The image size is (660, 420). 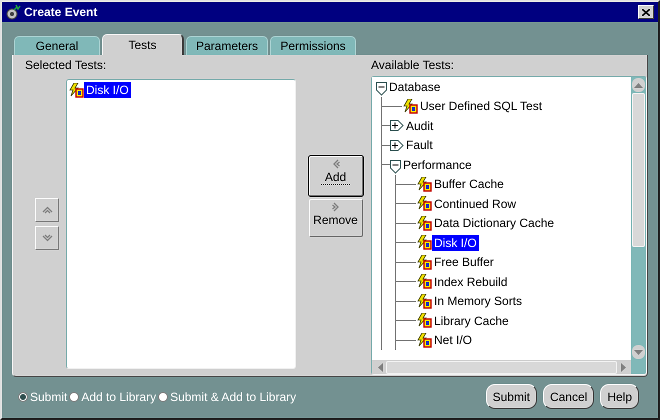 I want to click on dialog-button: Cancel, so click(x=568, y=396).